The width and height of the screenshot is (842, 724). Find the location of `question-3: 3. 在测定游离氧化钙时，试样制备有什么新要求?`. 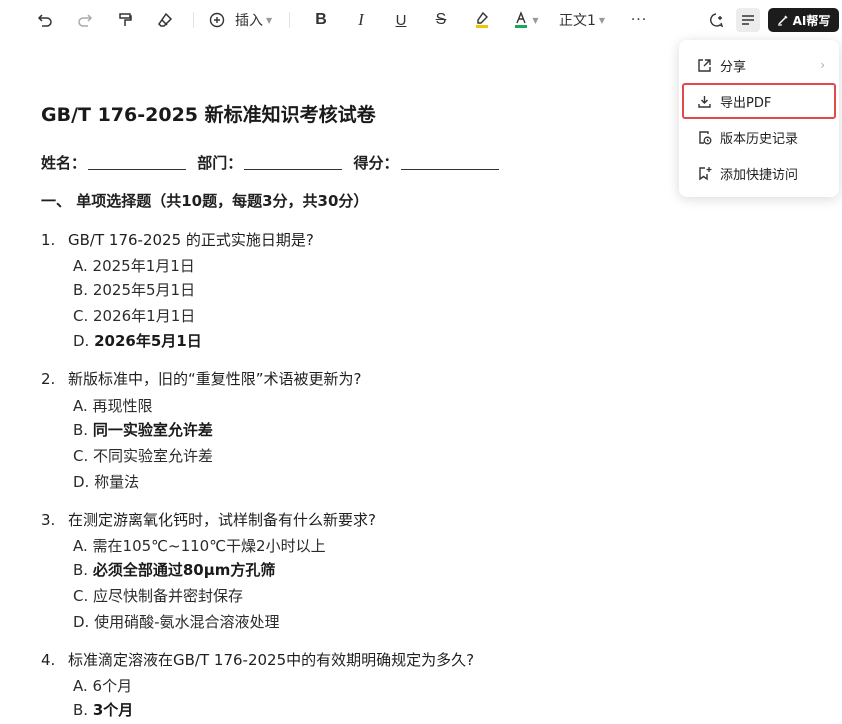

question-3: 3. 在测定游离氧化钙时，试样制备有什么新要求? is located at coordinates (208, 520).